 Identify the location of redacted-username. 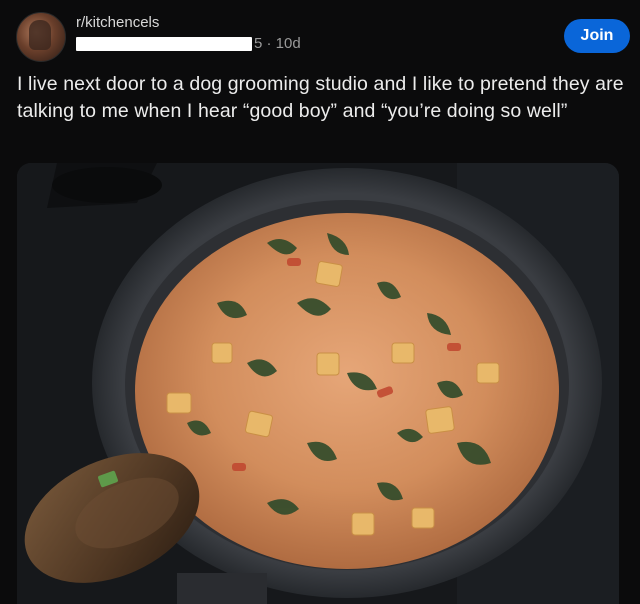
(164, 44).